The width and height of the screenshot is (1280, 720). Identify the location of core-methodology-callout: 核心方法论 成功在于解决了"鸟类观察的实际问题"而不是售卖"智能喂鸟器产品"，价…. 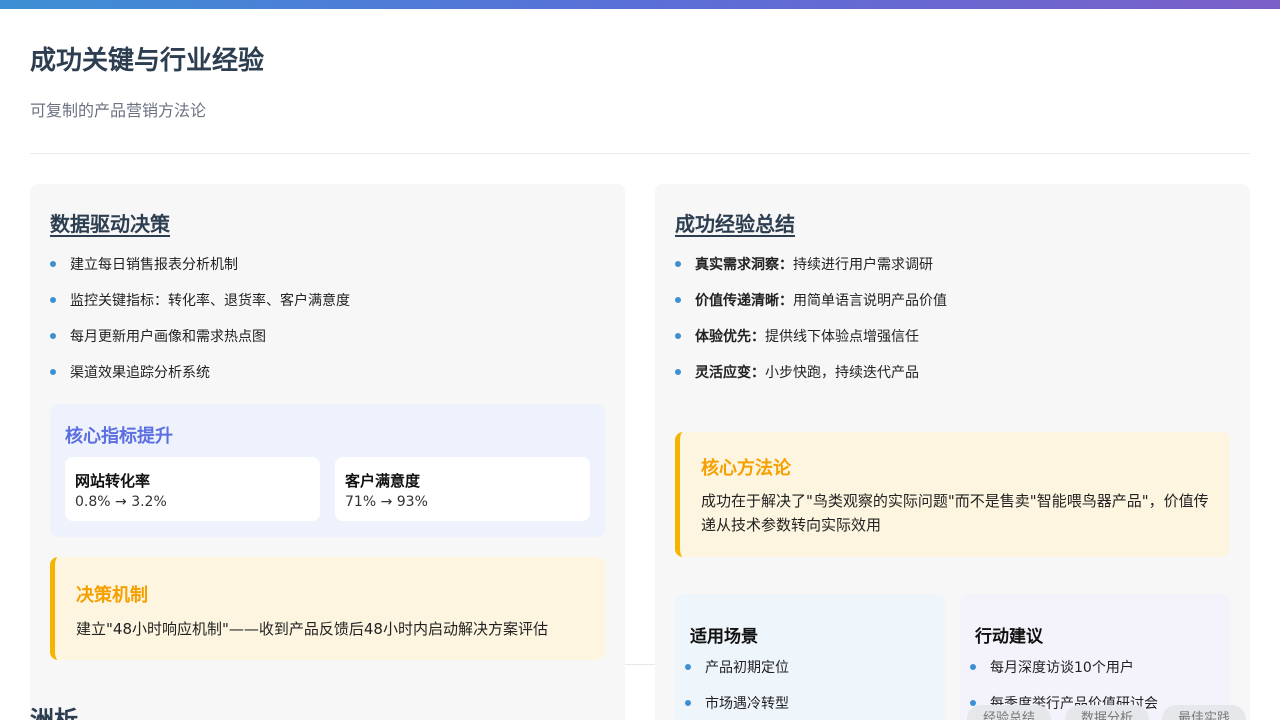
(952, 494).